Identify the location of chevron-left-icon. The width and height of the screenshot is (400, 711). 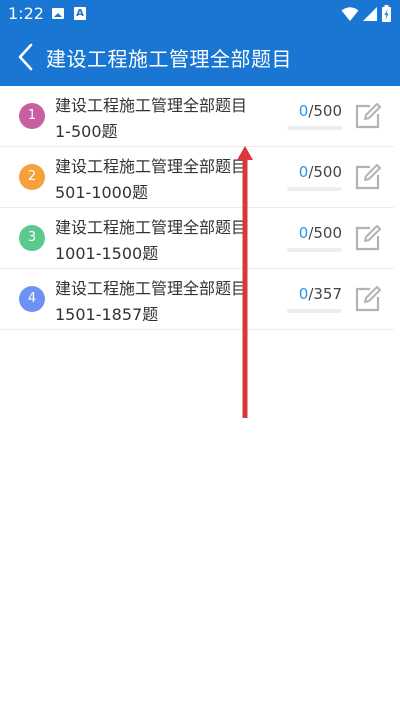
(25, 57).